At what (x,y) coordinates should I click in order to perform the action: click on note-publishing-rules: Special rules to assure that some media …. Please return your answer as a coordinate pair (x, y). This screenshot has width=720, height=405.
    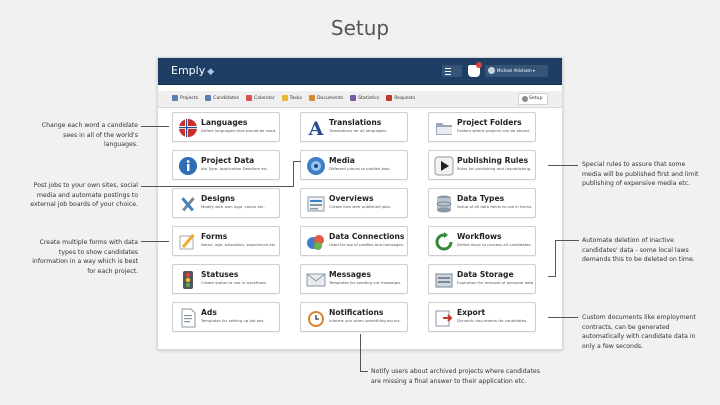
    Looking at the image, I should click on (640, 174).